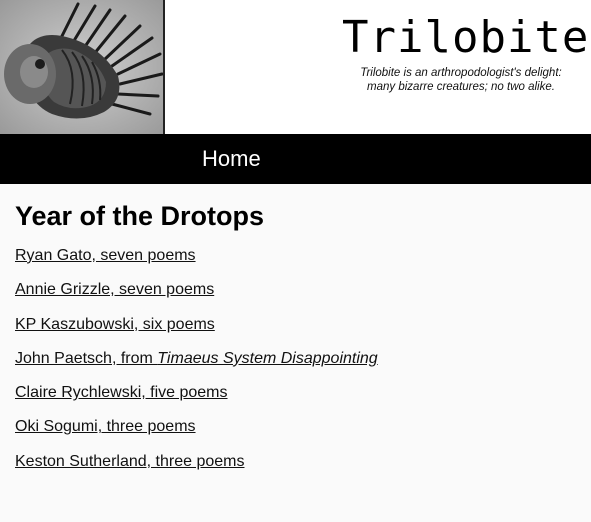 This screenshot has width=591, height=522. I want to click on list-item: Claire Rychlewski, five poems, so click(295, 400).